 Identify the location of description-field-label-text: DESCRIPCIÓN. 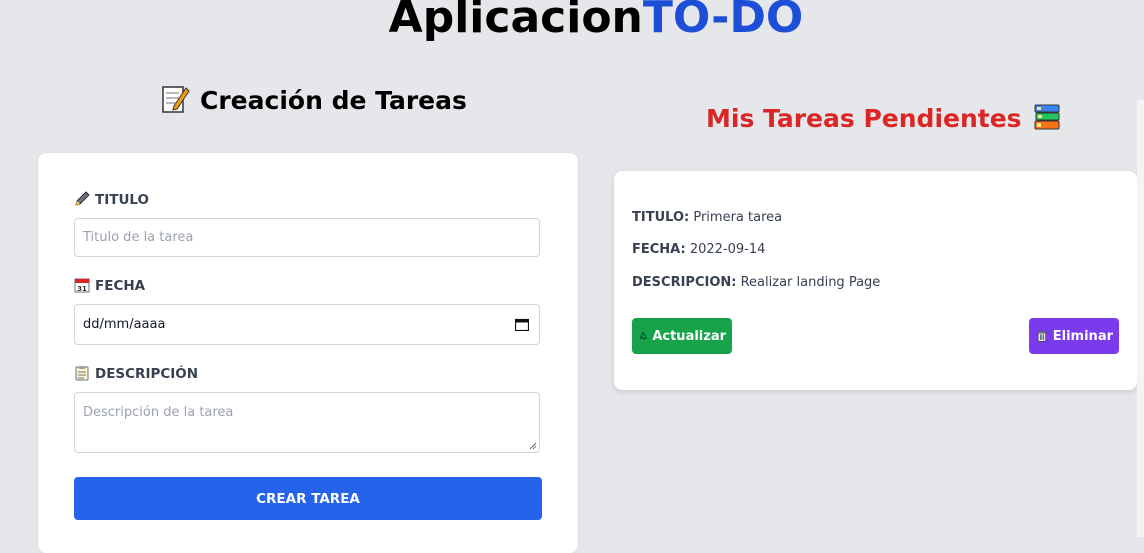
(147, 374).